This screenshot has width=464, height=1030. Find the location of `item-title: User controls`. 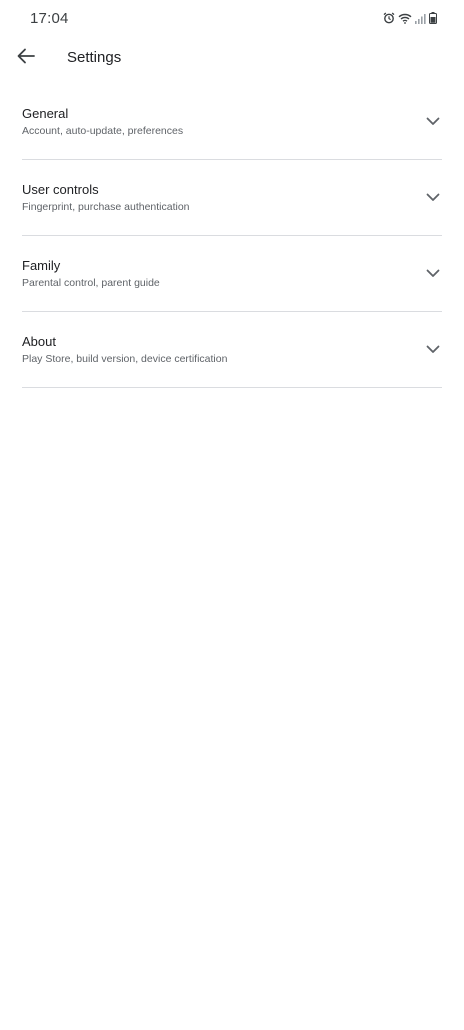

item-title: User controls is located at coordinates (60, 189).